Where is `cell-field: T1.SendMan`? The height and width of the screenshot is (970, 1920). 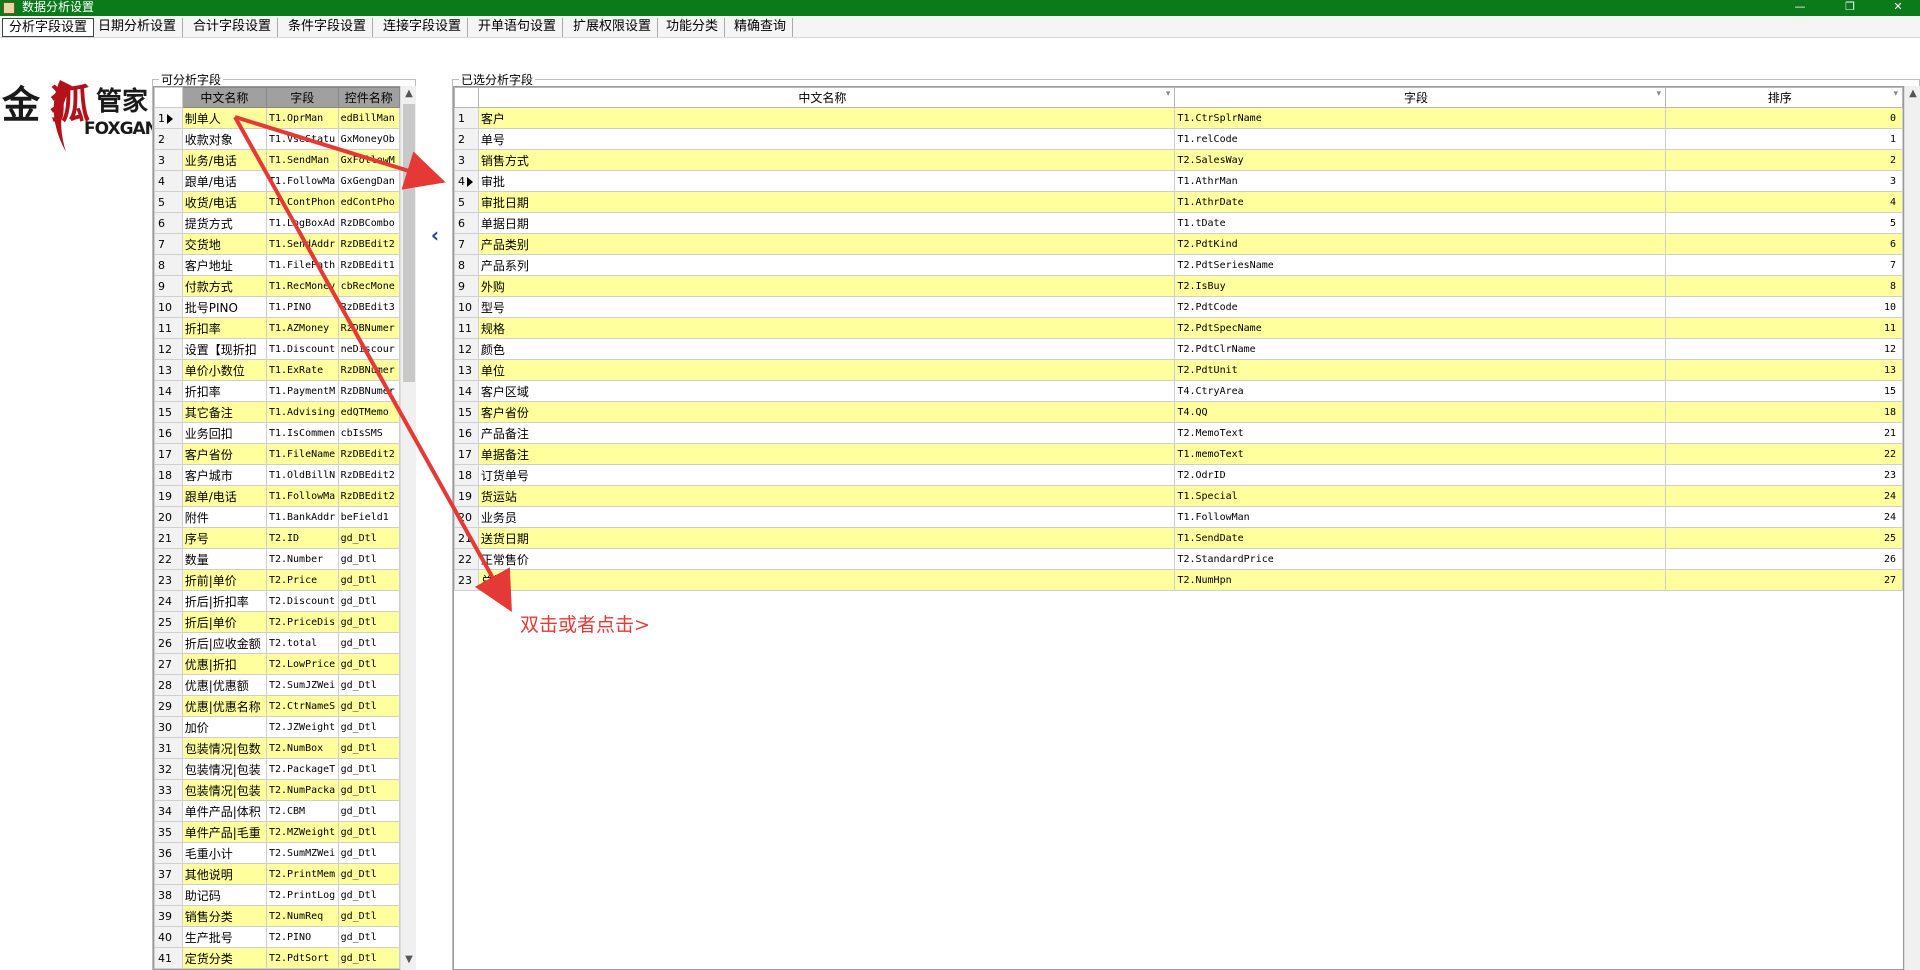 cell-field: T1.SendMan is located at coordinates (302, 160).